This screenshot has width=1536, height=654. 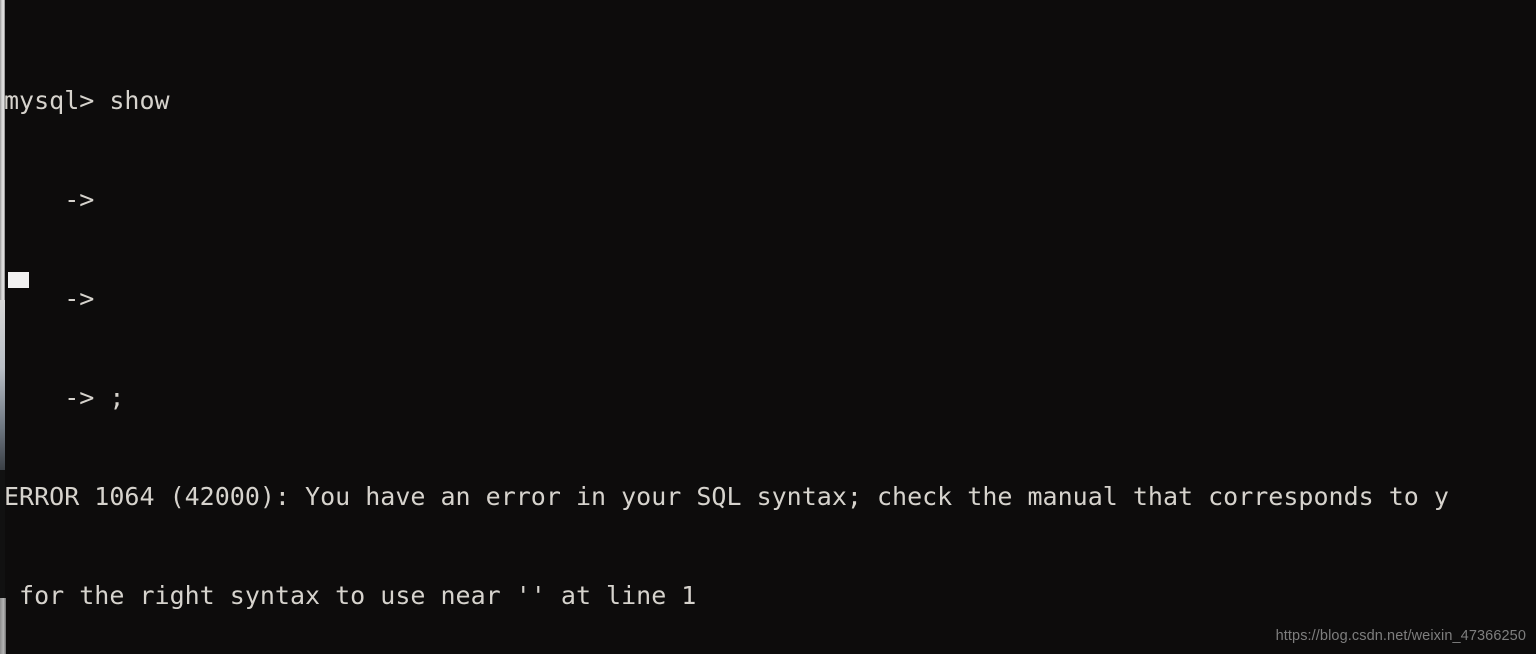 I want to click on terminal-line-command-show: mysql> show, so click(x=87, y=100).